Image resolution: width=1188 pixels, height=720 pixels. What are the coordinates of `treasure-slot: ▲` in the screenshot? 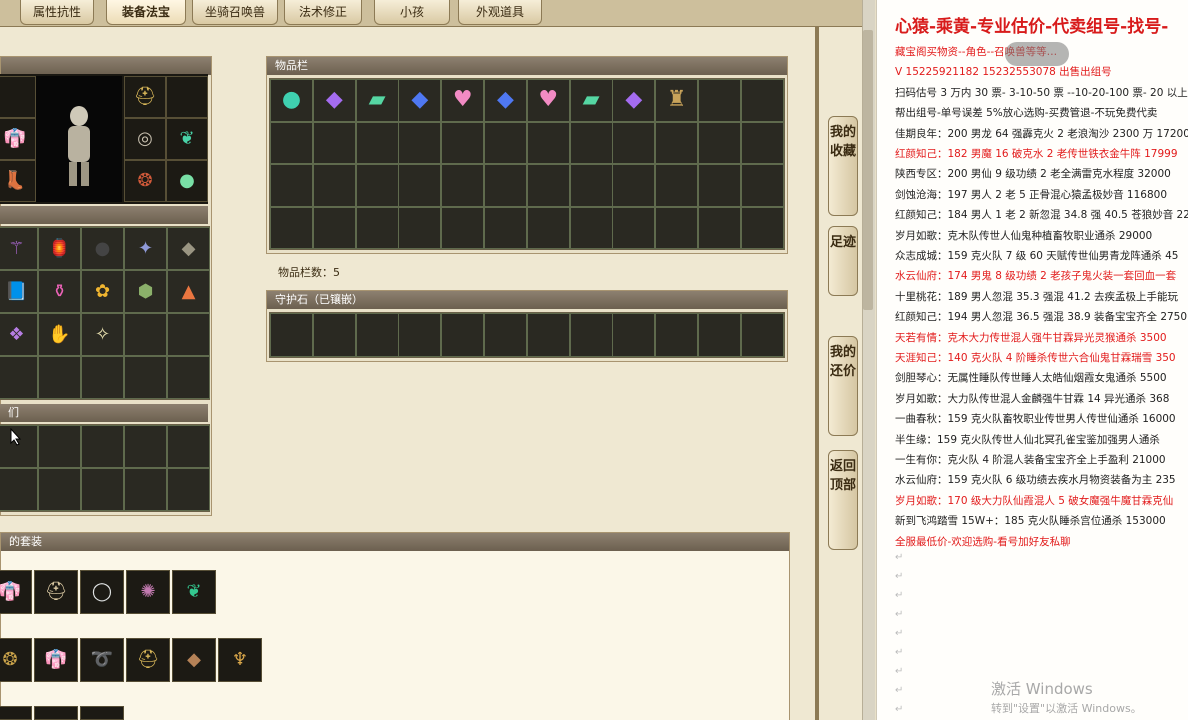 It's located at (188, 291).